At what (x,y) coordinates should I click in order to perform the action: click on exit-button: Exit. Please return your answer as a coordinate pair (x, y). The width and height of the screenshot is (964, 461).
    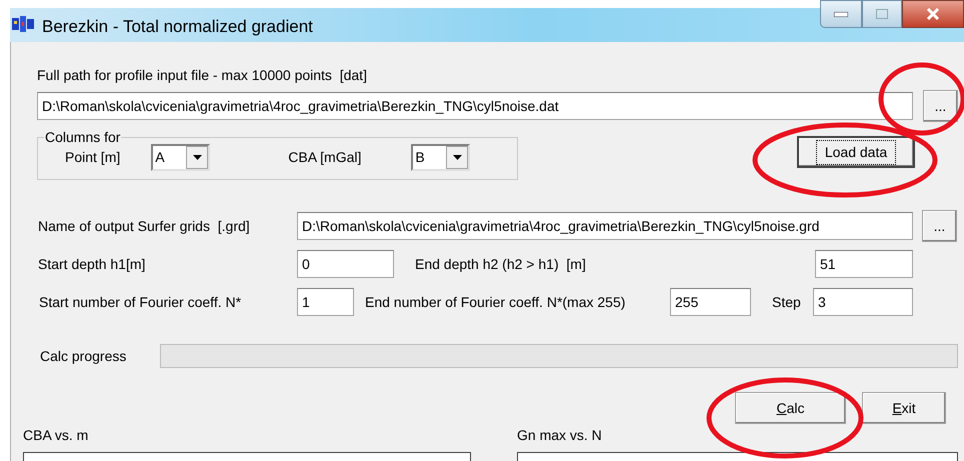
    Looking at the image, I should click on (904, 408).